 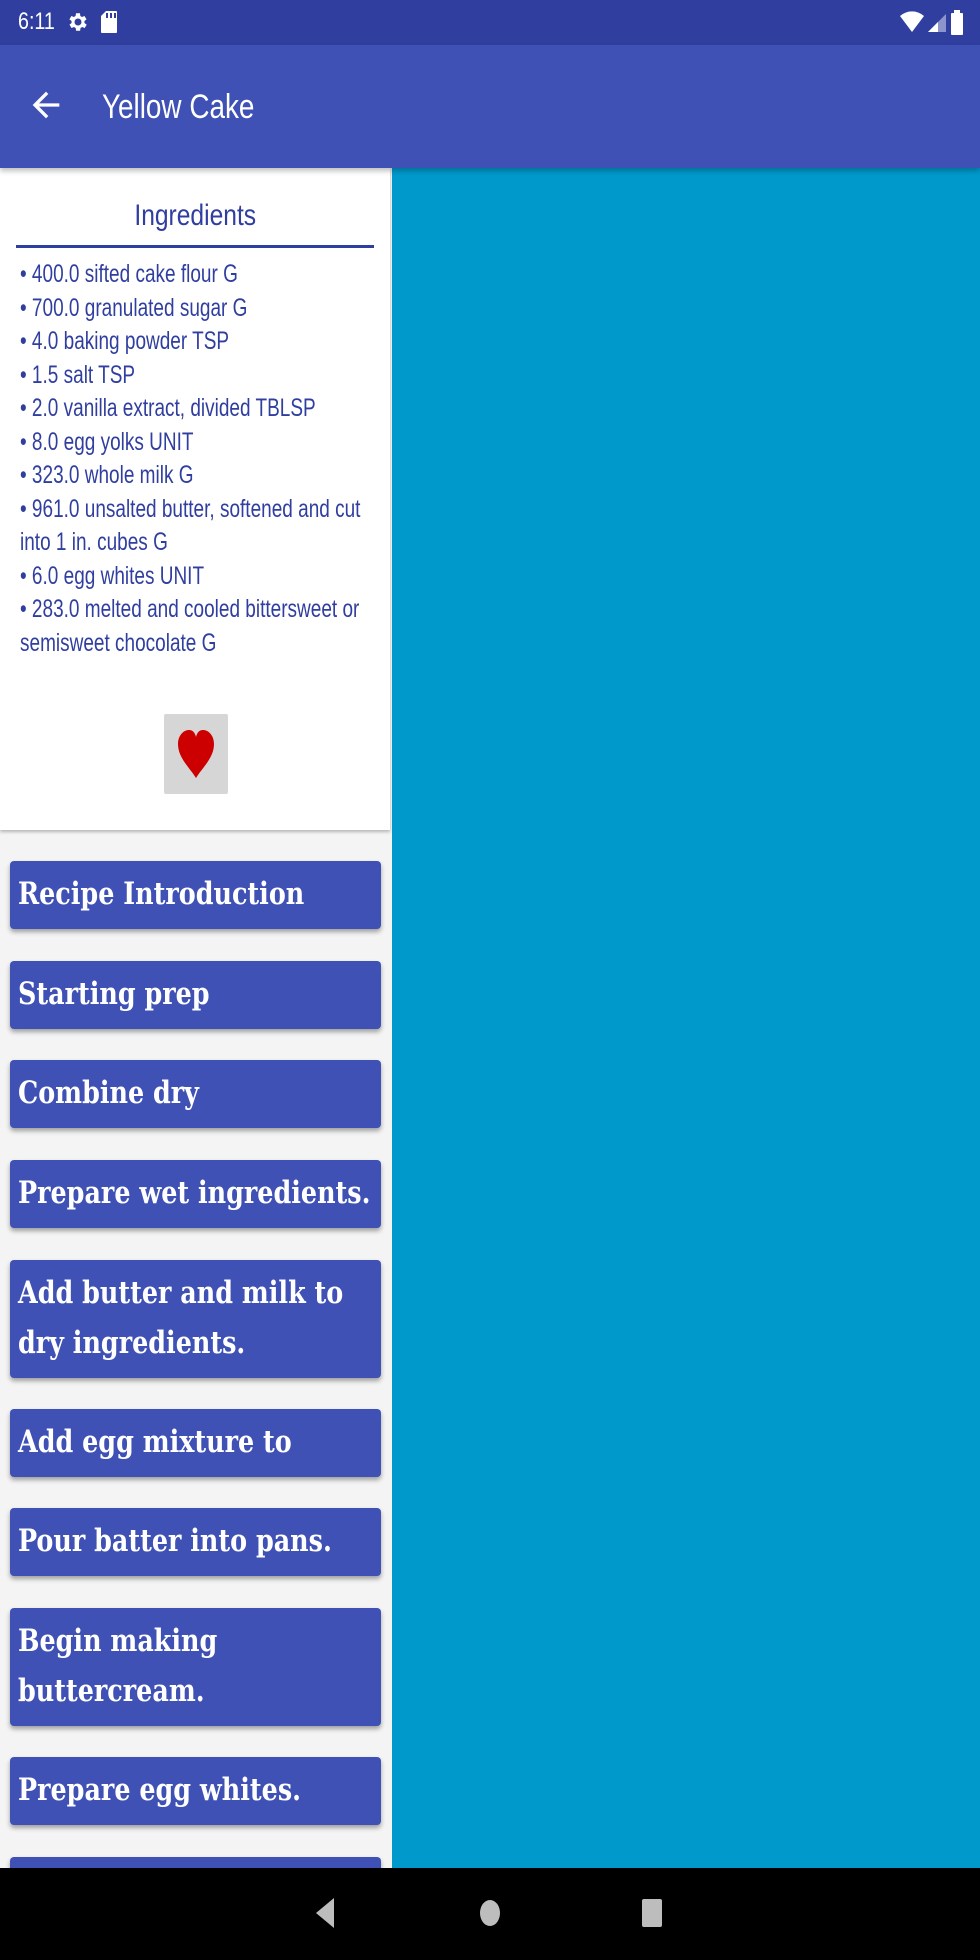 I want to click on status-time: 6:11, so click(x=36, y=21).